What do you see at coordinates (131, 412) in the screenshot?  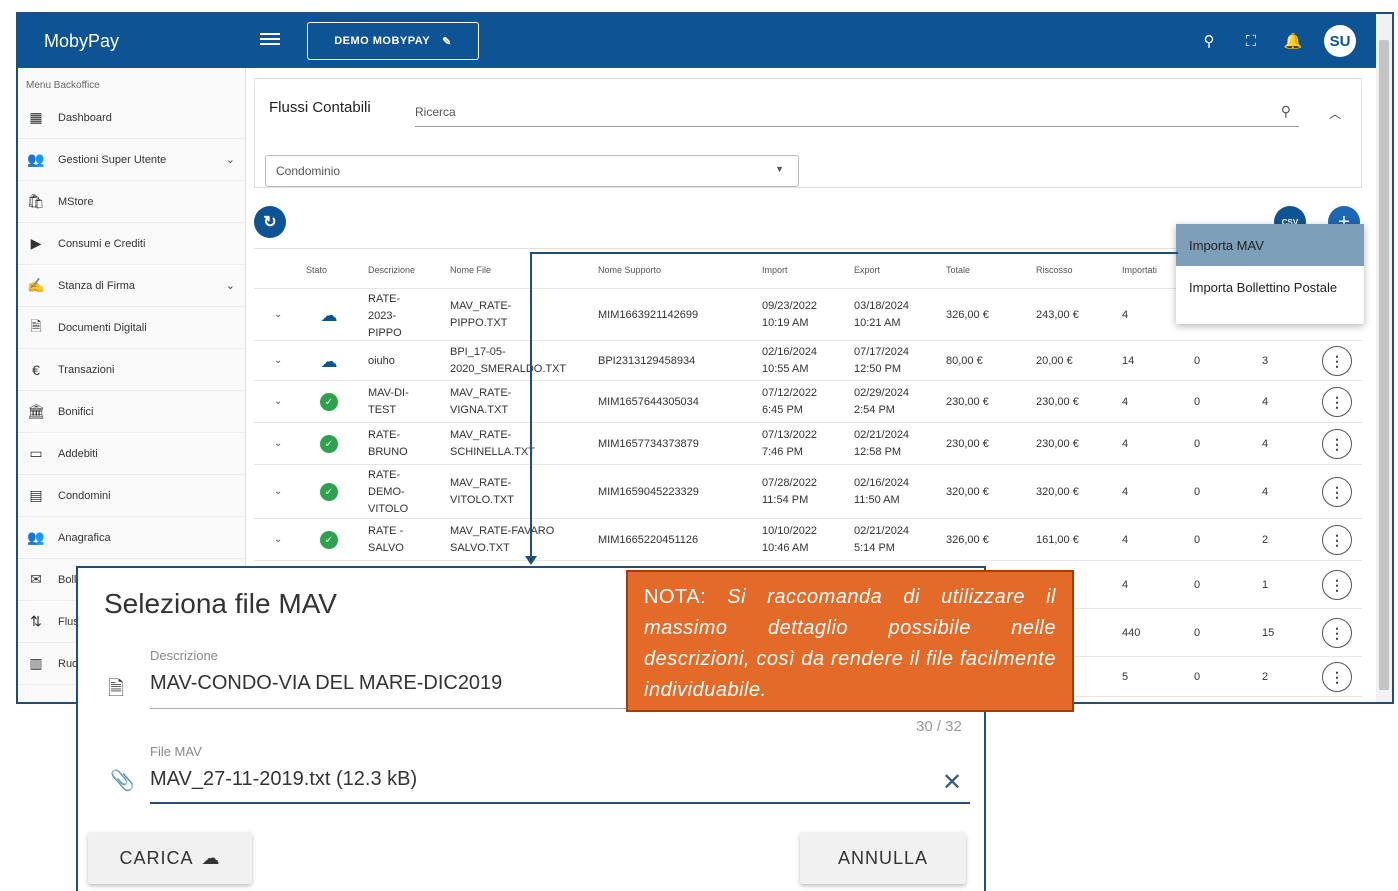 I see `sidebar-item-7: 🏛 Bonifici` at bounding box center [131, 412].